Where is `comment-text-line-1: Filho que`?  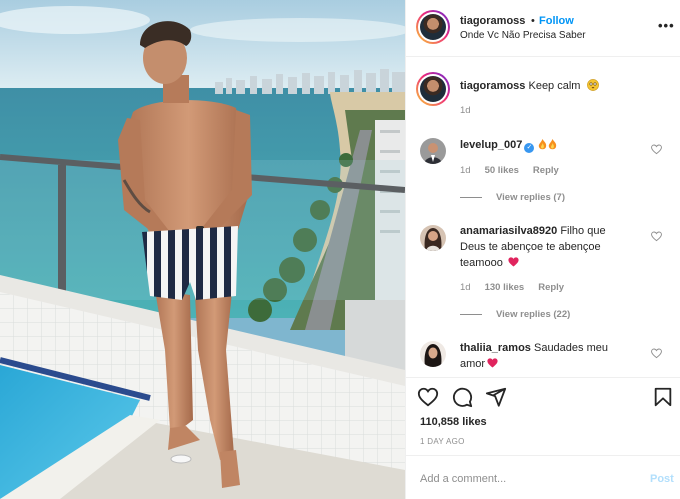
comment-text-line-1: Filho que is located at coordinates (583, 231).